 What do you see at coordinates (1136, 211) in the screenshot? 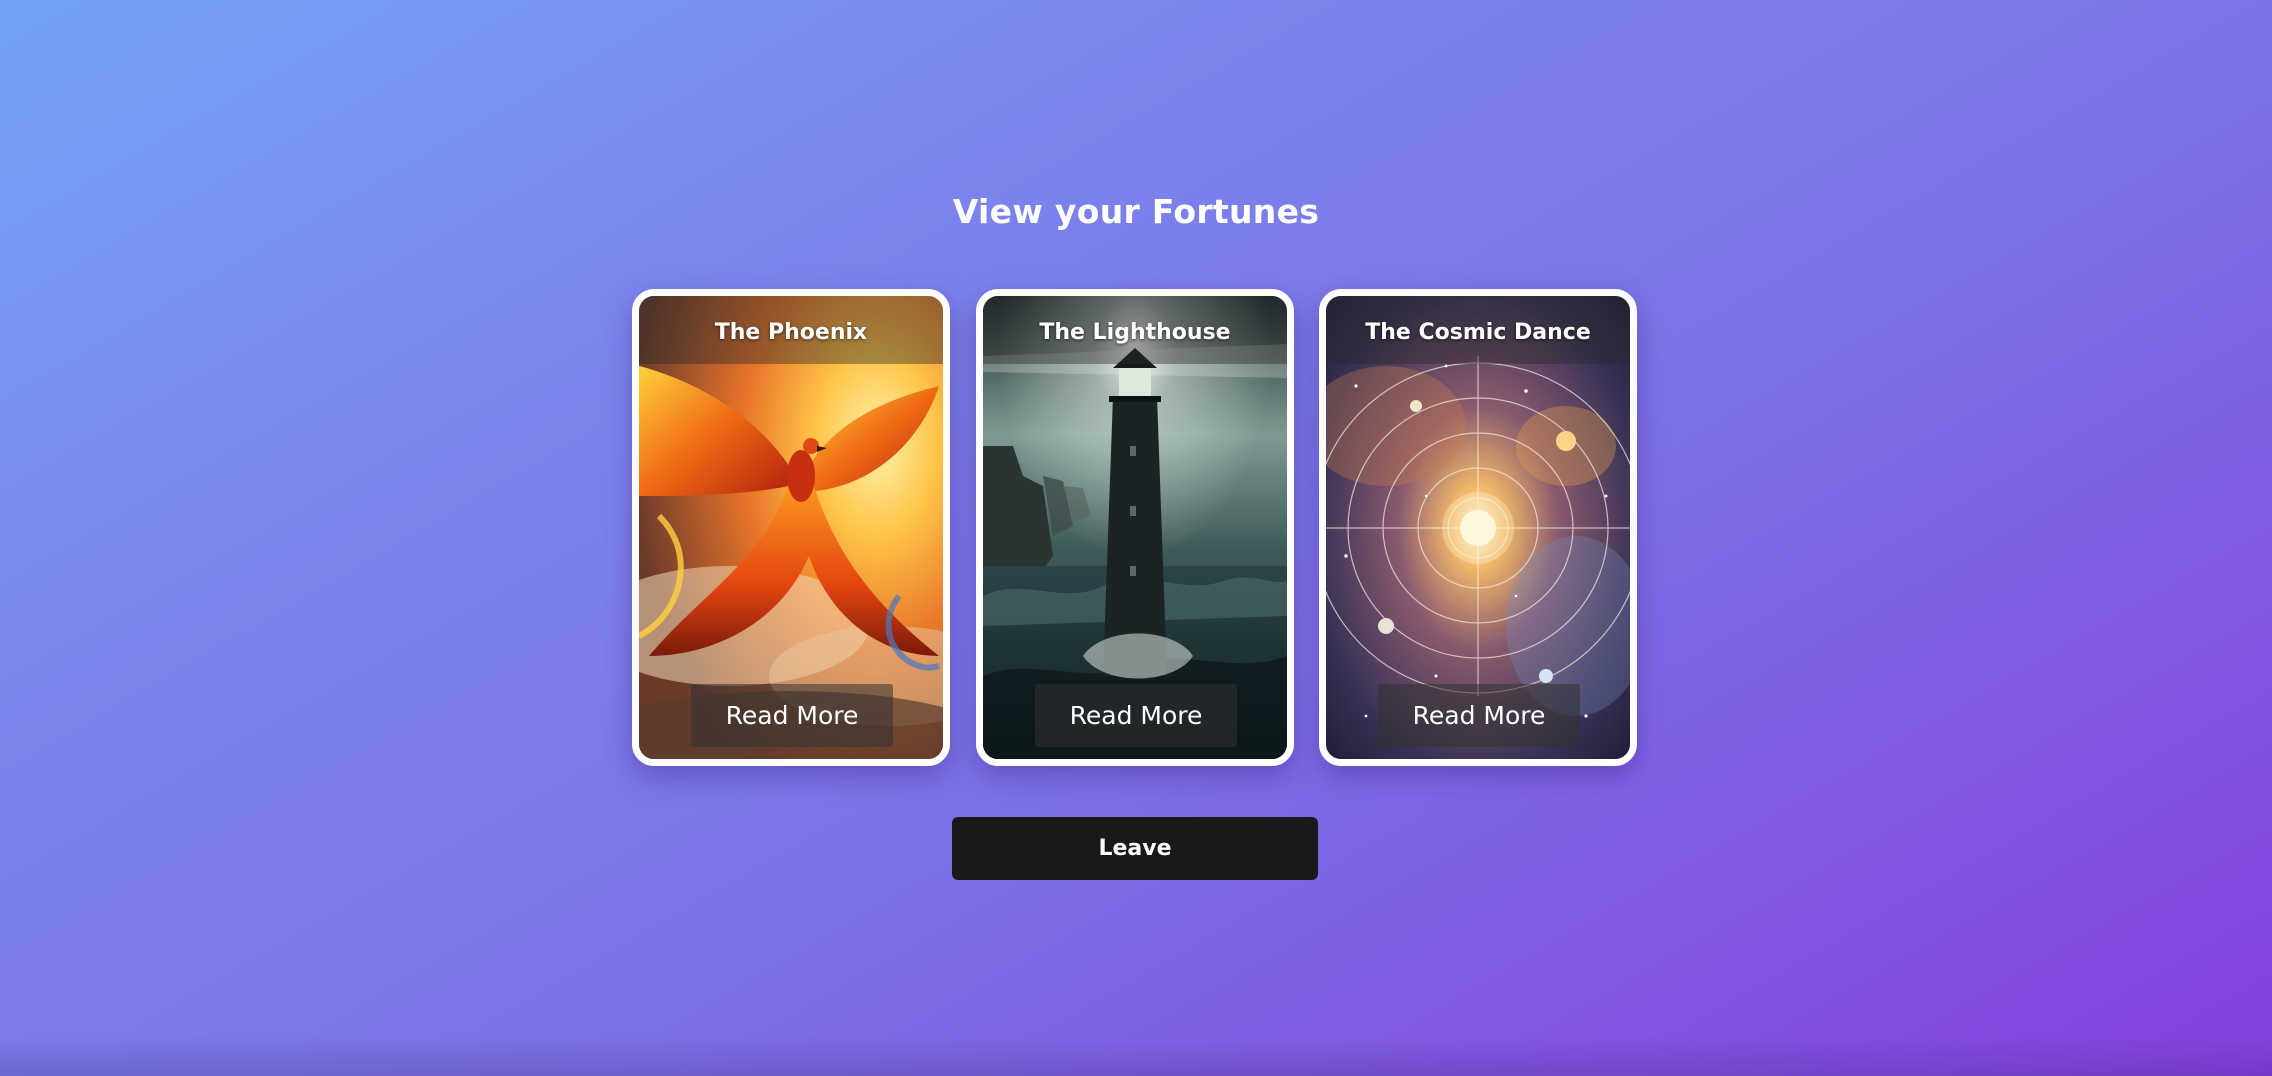
I see `page-title: View your Fortunes` at bounding box center [1136, 211].